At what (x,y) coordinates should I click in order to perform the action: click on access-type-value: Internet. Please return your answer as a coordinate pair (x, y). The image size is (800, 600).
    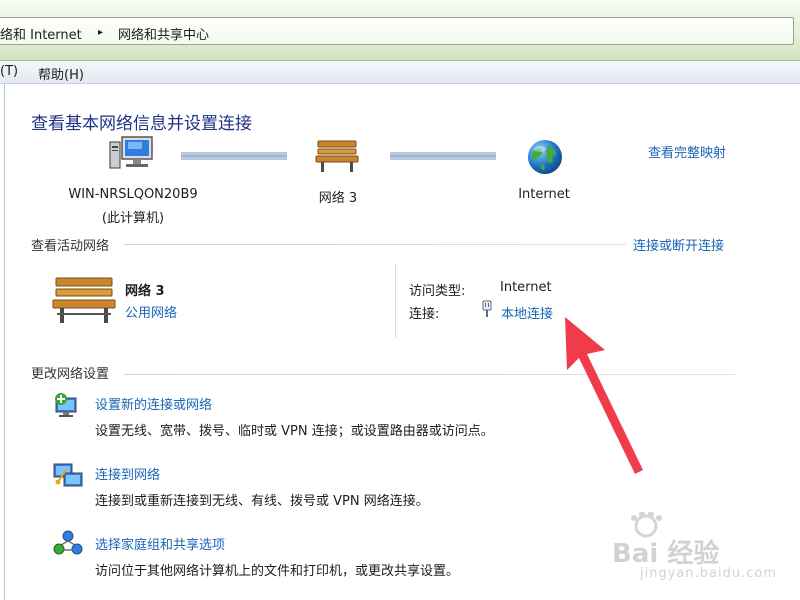
    Looking at the image, I should click on (526, 287).